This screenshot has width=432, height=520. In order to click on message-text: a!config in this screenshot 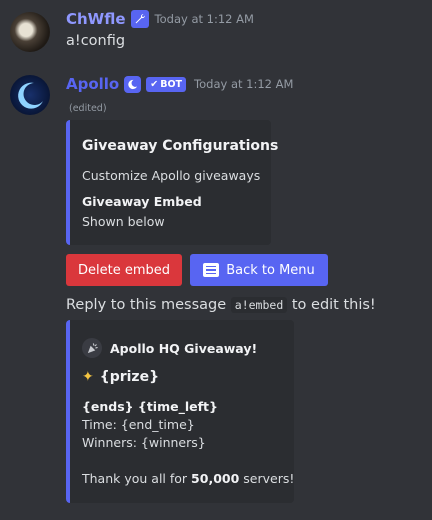, I will do `click(96, 41)`.